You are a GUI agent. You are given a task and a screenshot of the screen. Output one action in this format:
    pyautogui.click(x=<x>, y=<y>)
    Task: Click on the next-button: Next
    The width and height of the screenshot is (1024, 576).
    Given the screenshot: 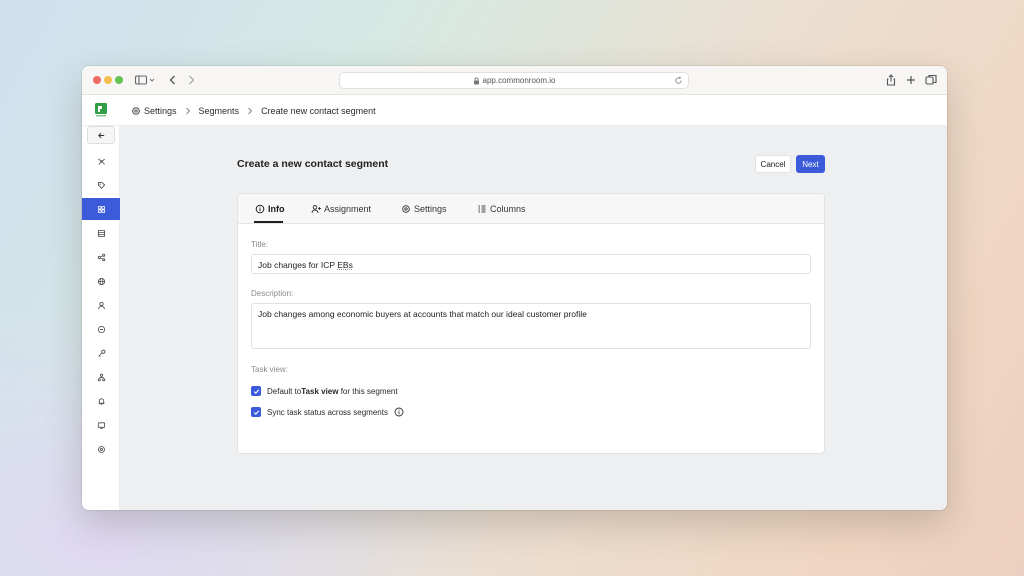 What is the action you would take?
    pyautogui.click(x=810, y=164)
    